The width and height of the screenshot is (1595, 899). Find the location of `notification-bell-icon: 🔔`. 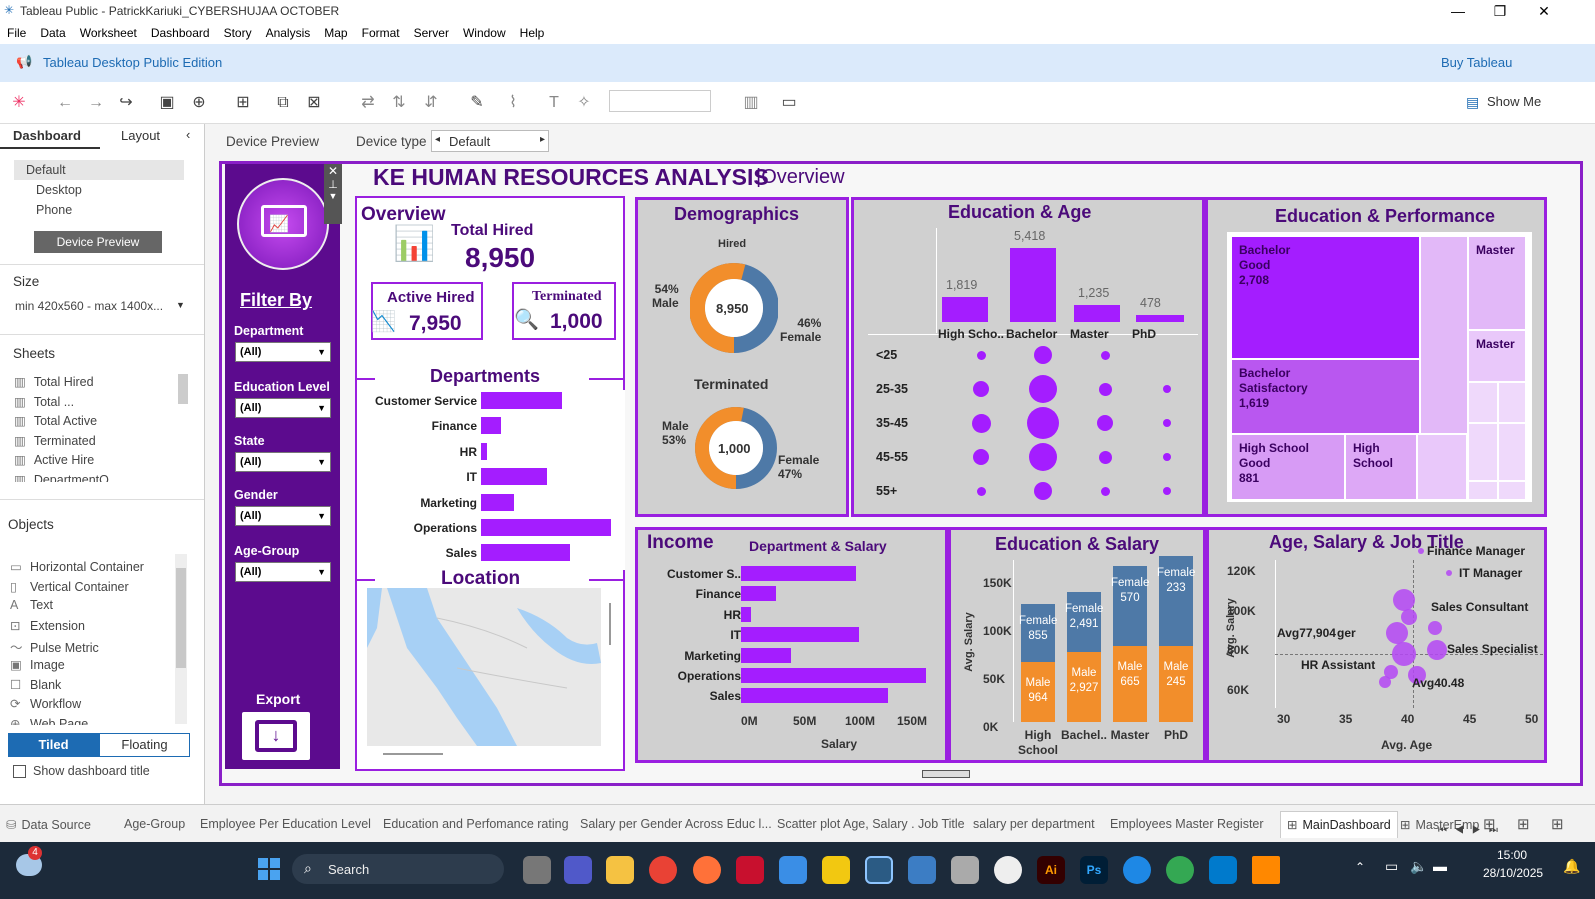

notification-bell-icon: 🔔 is located at coordinates (1571, 866).